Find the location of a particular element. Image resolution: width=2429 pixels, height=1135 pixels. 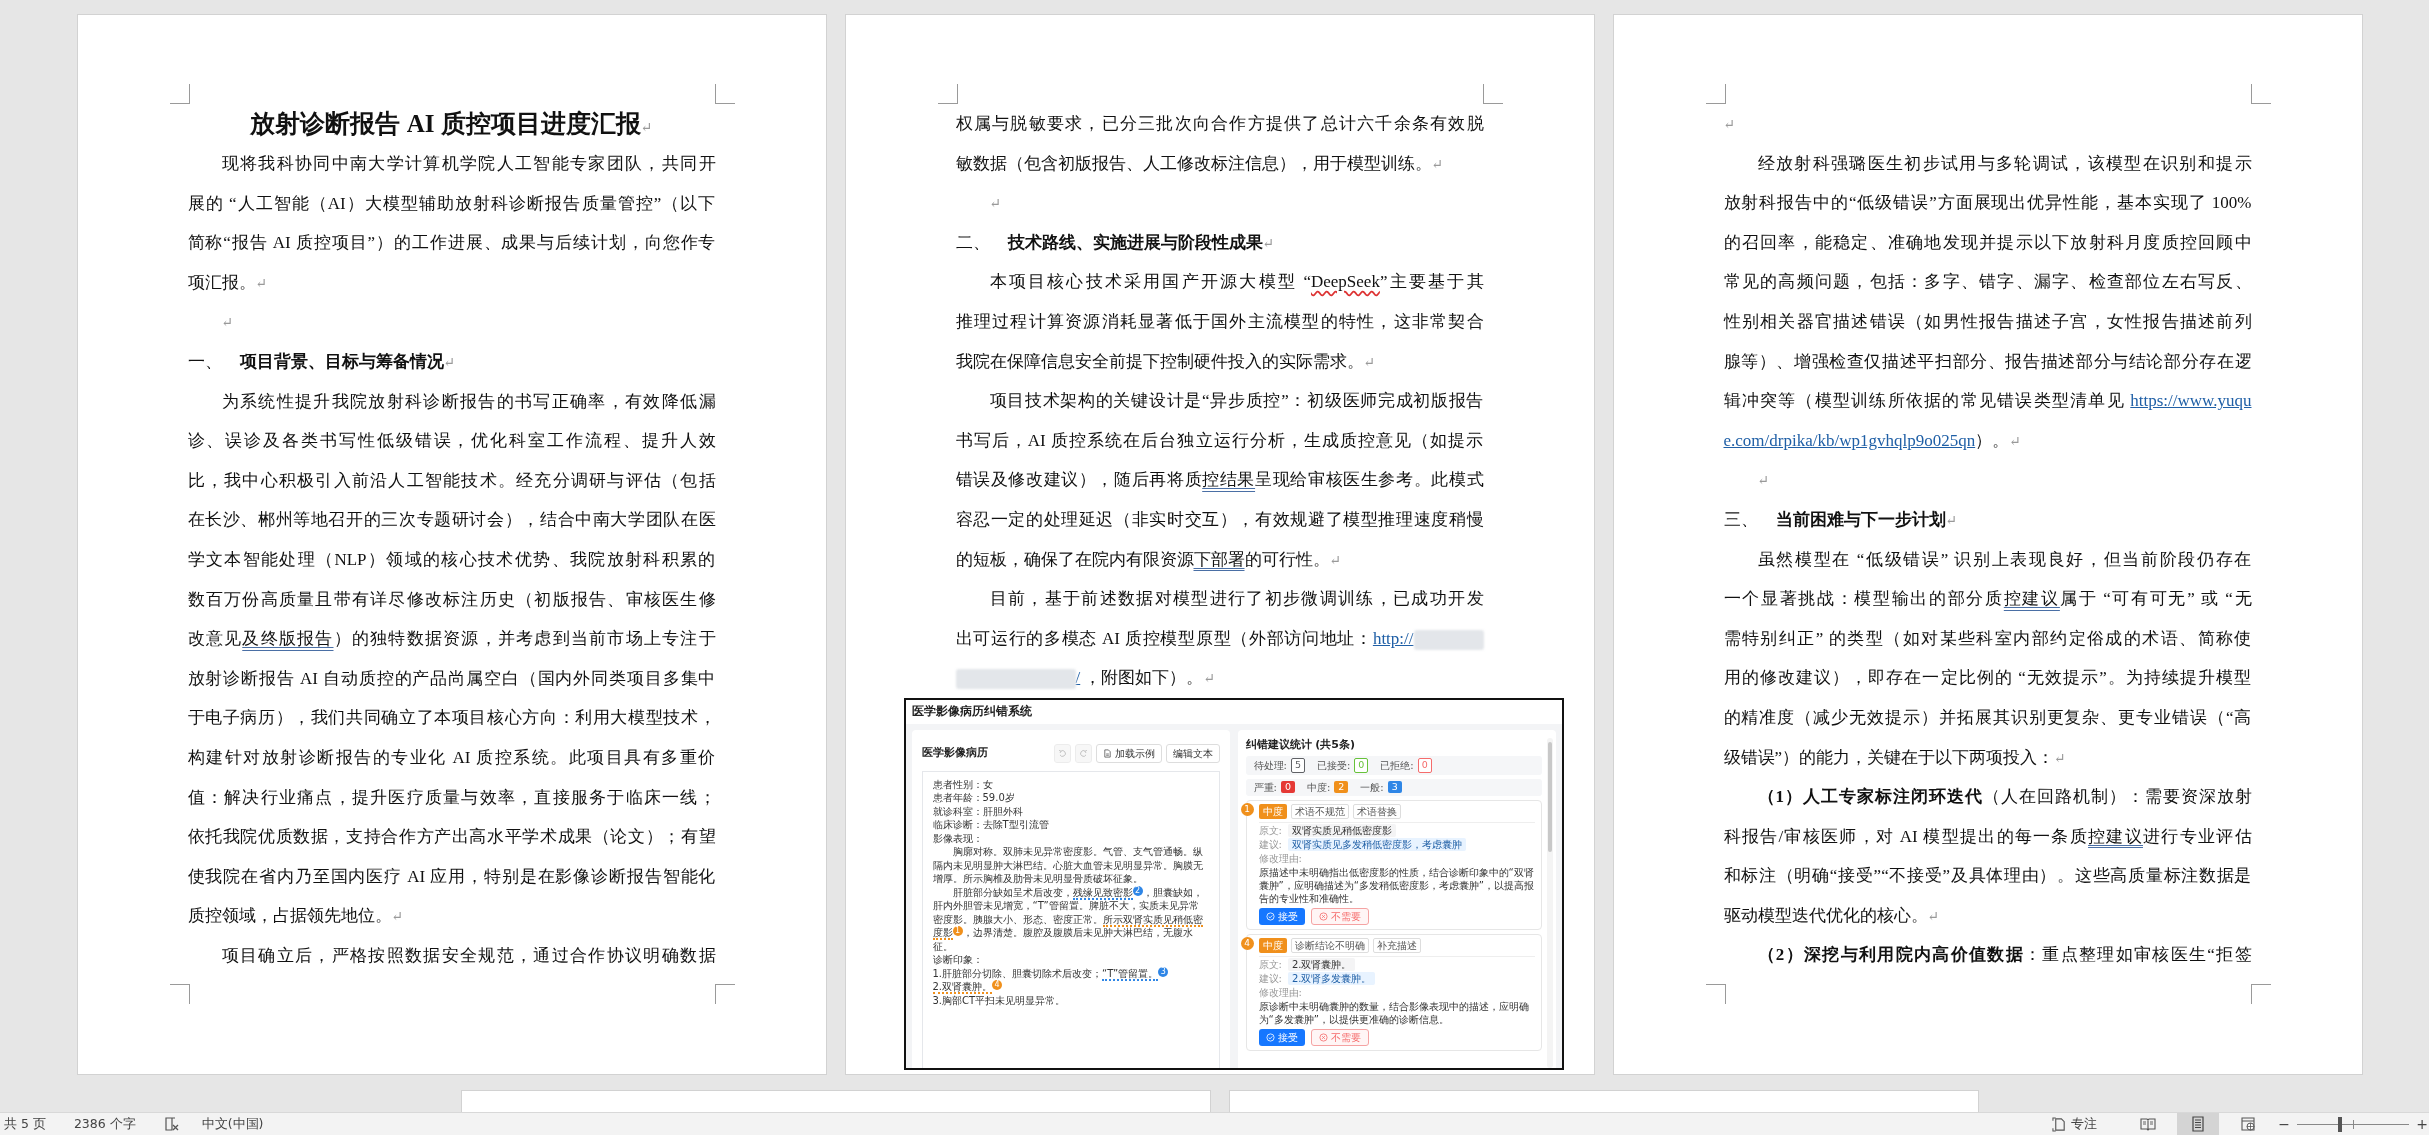

severity-count: 2 is located at coordinates (1341, 787).